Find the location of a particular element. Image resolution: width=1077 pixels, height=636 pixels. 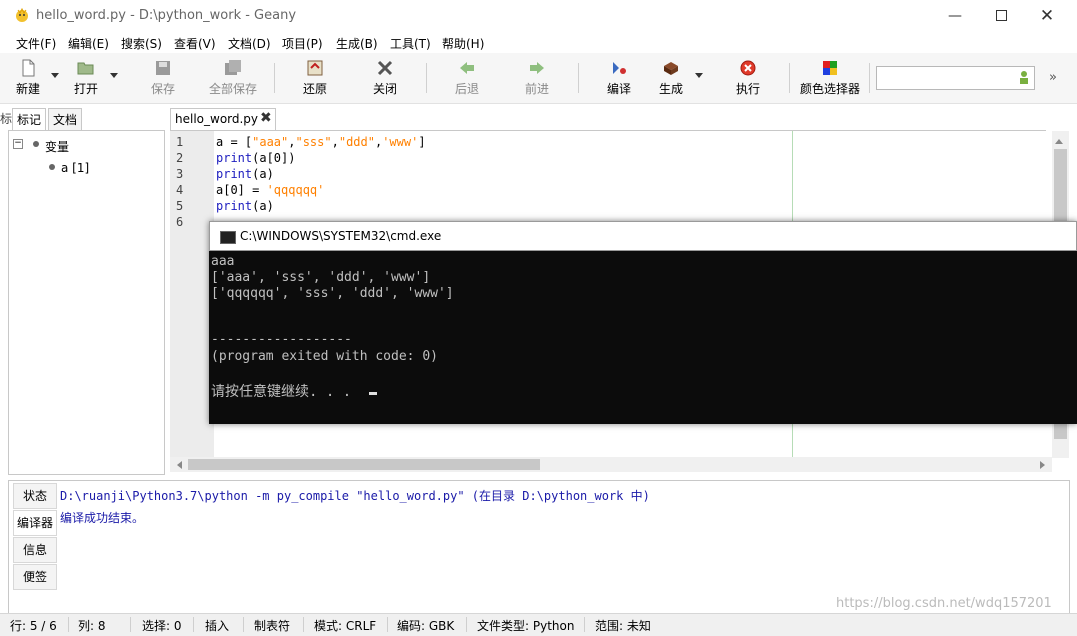

editor-horizontal-scrollbar is located at coordinates (611, 464).